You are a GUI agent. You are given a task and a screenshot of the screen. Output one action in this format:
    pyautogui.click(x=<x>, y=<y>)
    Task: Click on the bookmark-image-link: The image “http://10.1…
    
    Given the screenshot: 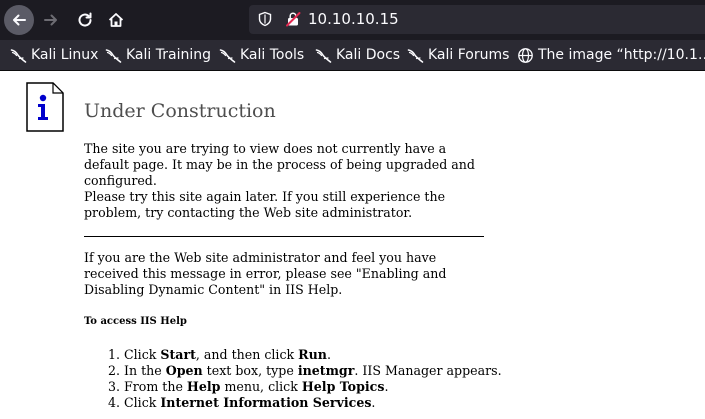 What is the action you would take?
    pyautogui.click(x=611, y=55)
    